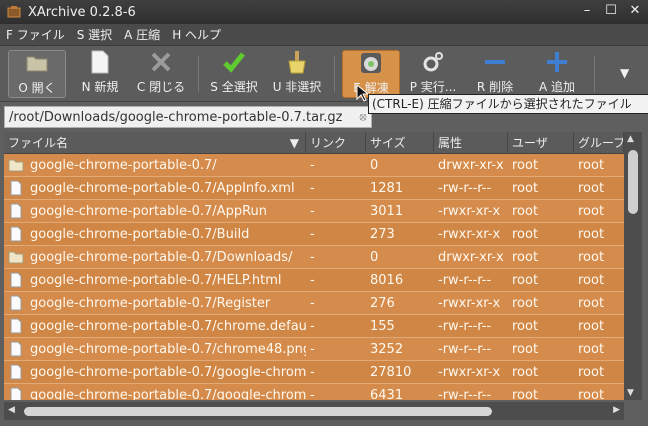  What do you see at coordinates (471, 257) in the screenshot?
I see `cell-attributes: drwxr-xr-x` at bounding box center [471, 257].